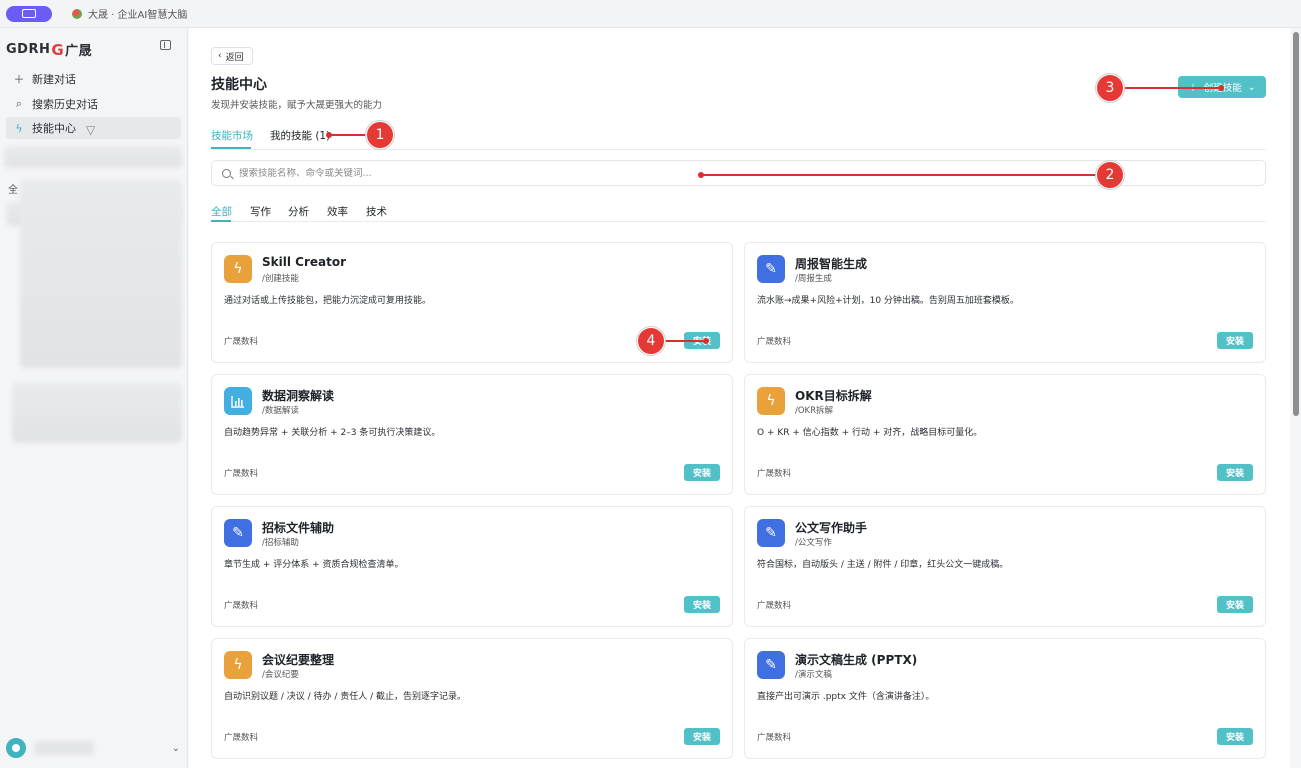 This screenshot has width=1301, height=768. What do you see at coordinates (298, 528) in the screenshot?
I see `skill-name: 招标文件辅助` at bounding box center [298, 528].